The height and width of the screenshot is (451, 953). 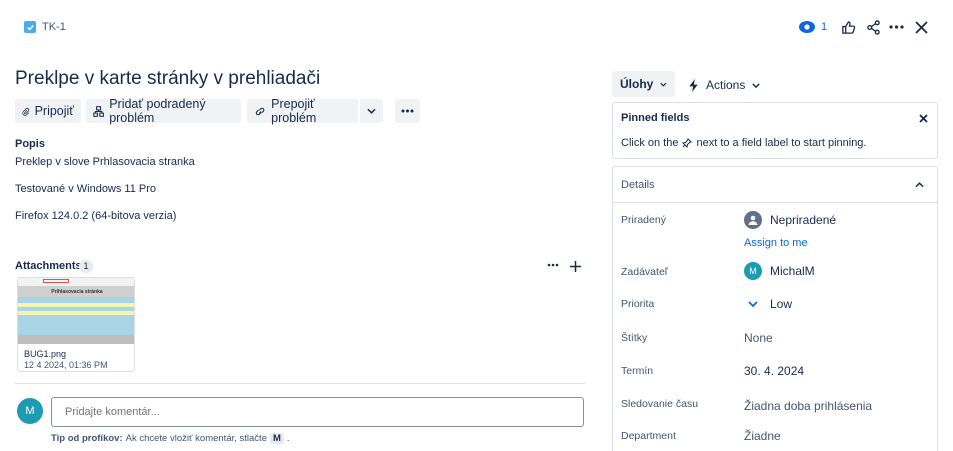 I want to click on divider, so click(x=300, y=383).